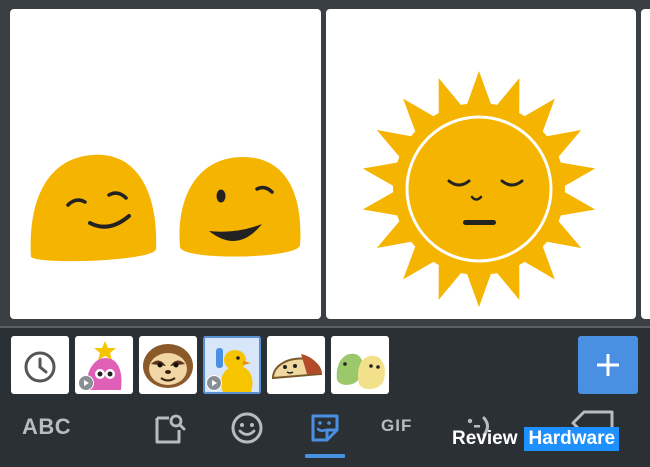 Image resolution: width=650 pixels, height=467 pixels. I want to click on gif-button: GIF, so click(396, 426).